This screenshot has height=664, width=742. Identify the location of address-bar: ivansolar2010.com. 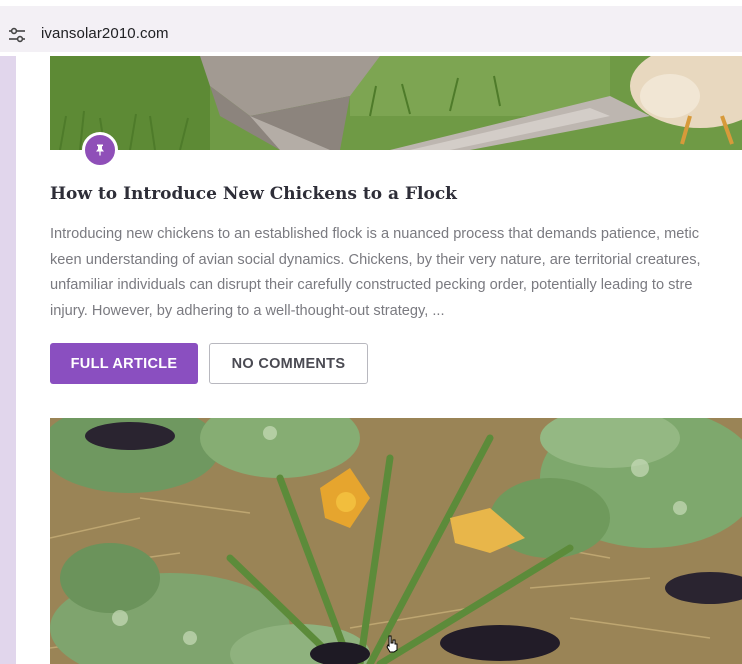
(371, 29).